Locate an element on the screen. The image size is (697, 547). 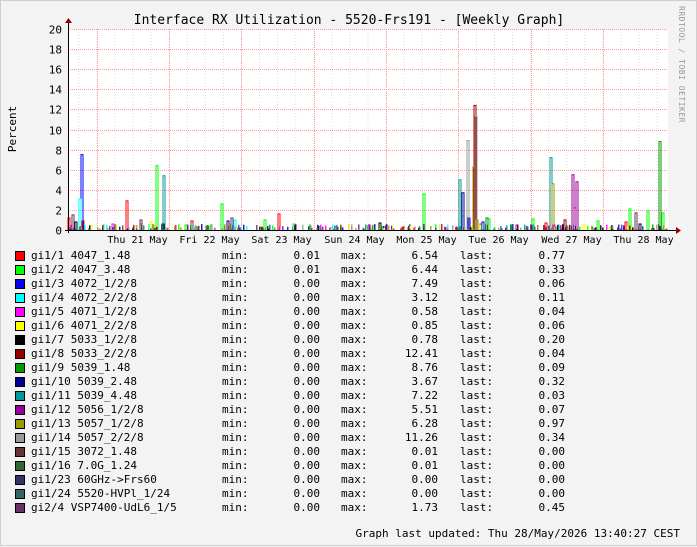
legend-last-value: 0.45 is located at coordinates (552, 507).